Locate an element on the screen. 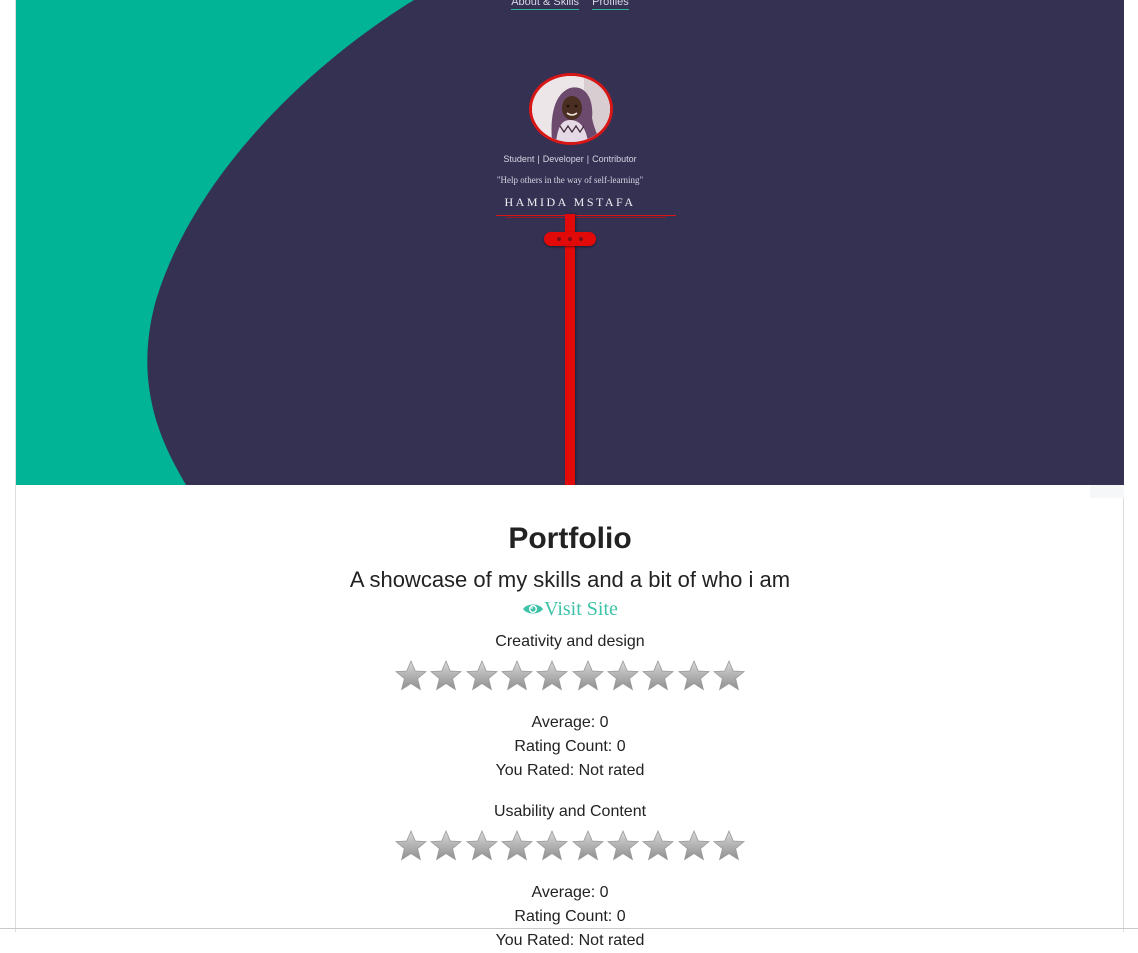  page-title: Portfolio is located at coordinates (570, 538).